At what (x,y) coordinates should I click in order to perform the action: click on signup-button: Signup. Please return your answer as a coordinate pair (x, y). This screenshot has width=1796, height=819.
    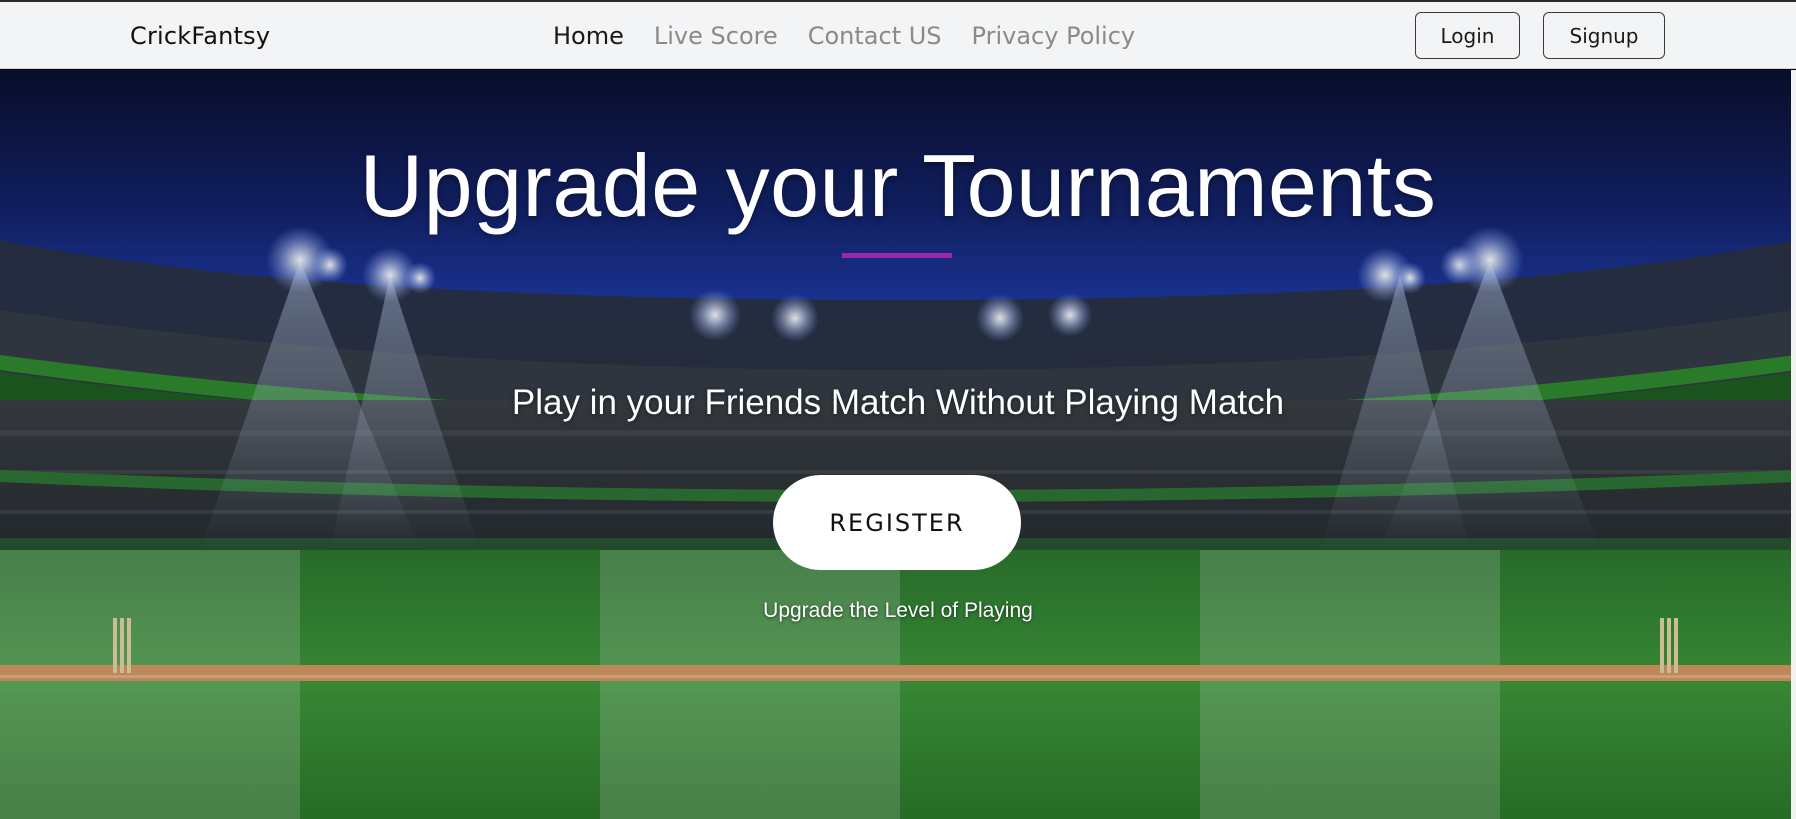
    Looking at the image, I should click on (1604, 35).